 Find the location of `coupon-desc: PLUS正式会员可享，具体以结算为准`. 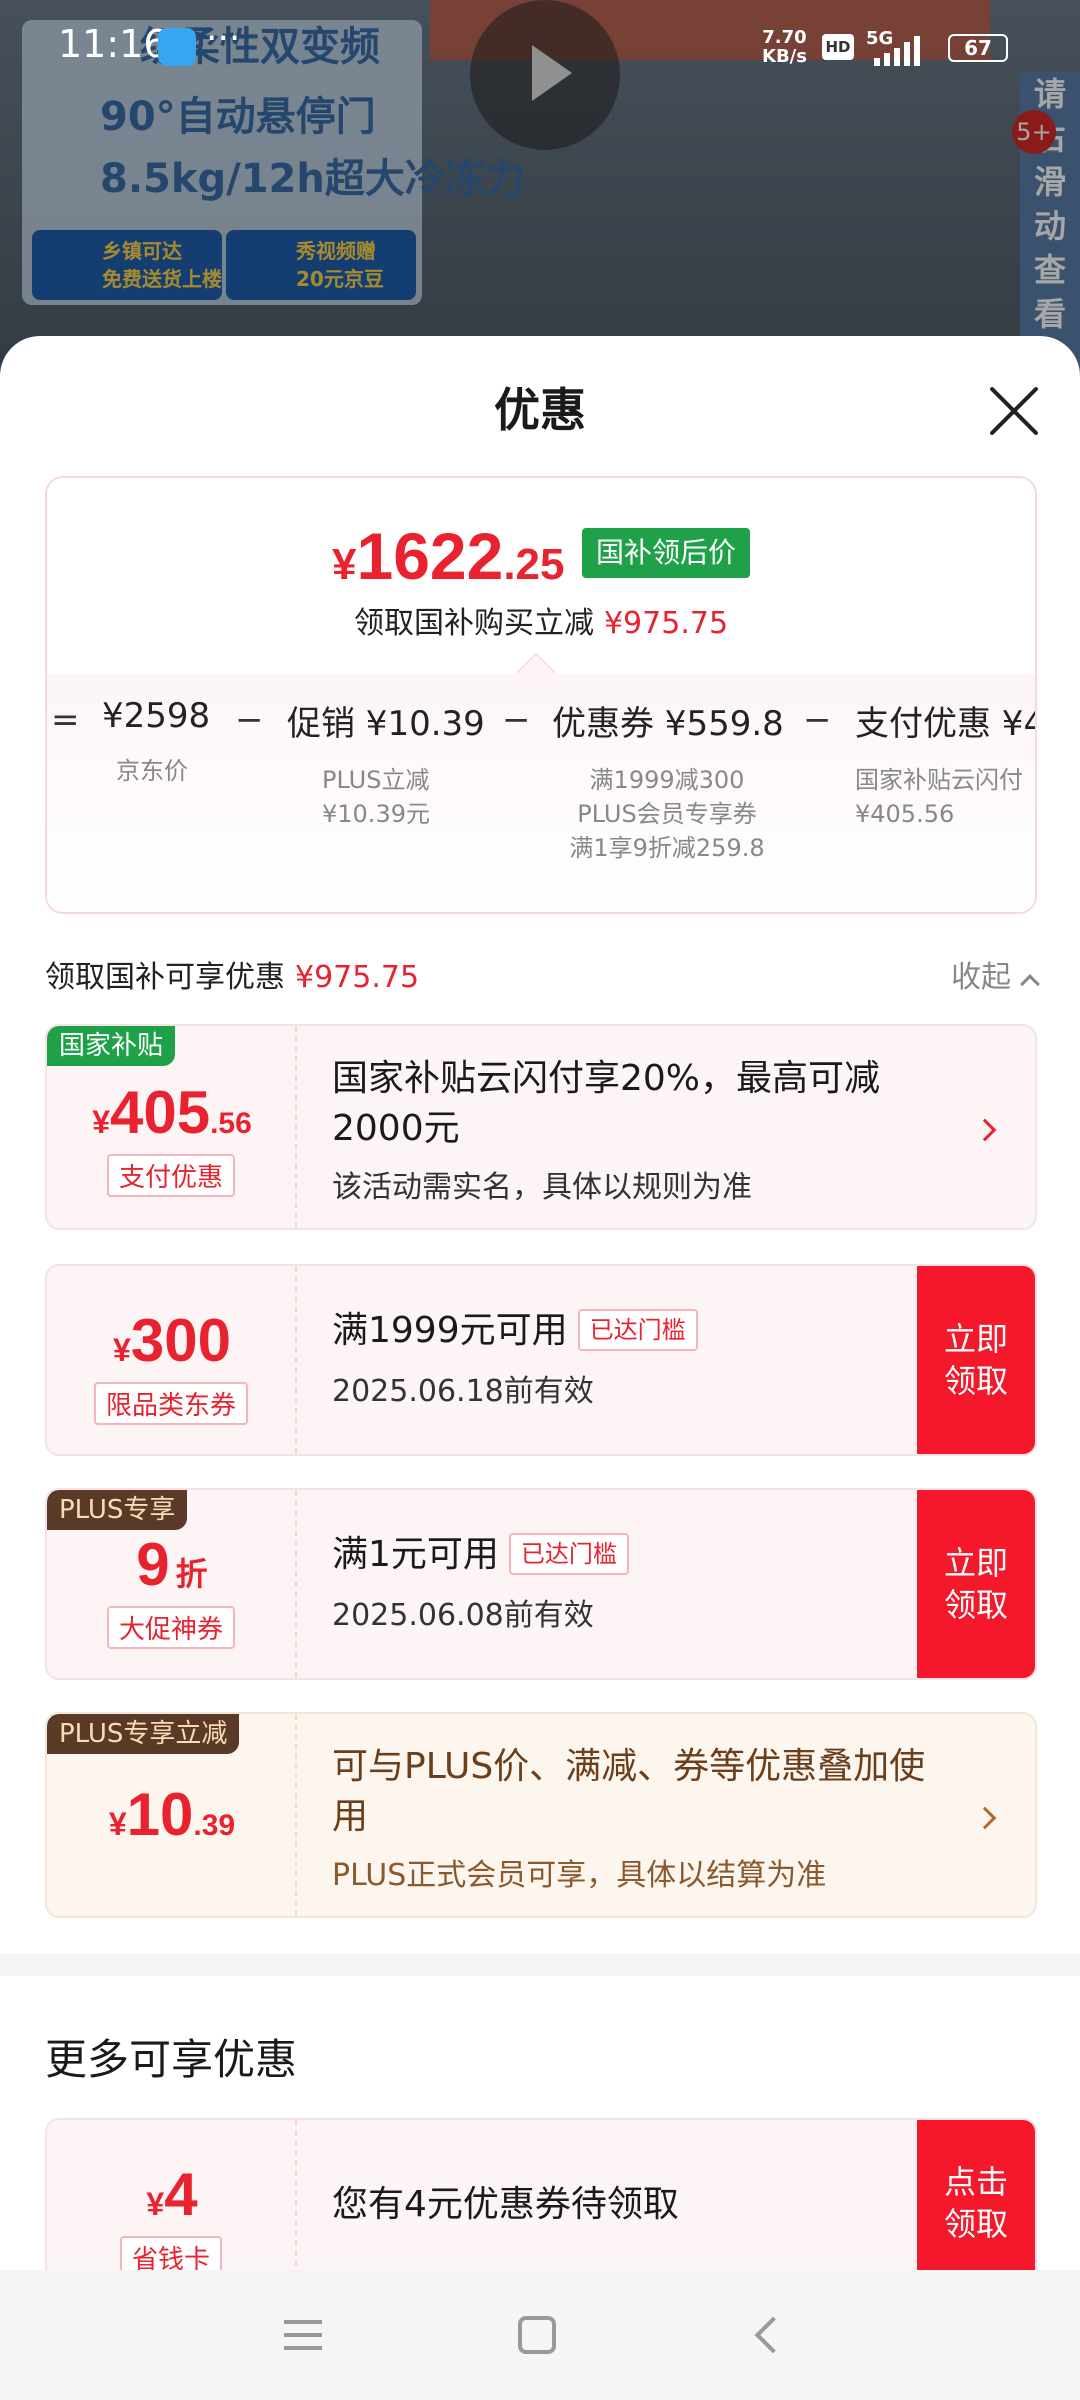

coupon-desc: PLUS正式会员可享，具体以结算为准 is located at coordinates (579, 1875).